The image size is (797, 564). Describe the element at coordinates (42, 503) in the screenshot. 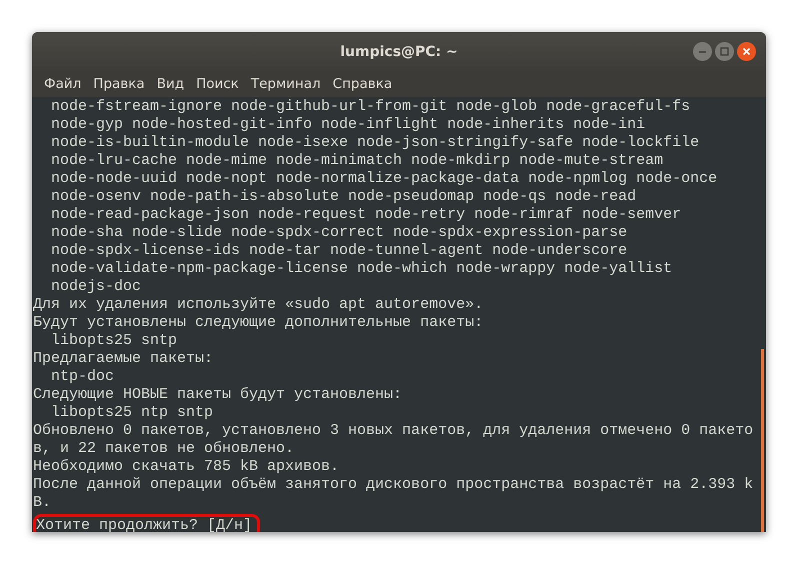

I see `terminal-line: B.` at that location.